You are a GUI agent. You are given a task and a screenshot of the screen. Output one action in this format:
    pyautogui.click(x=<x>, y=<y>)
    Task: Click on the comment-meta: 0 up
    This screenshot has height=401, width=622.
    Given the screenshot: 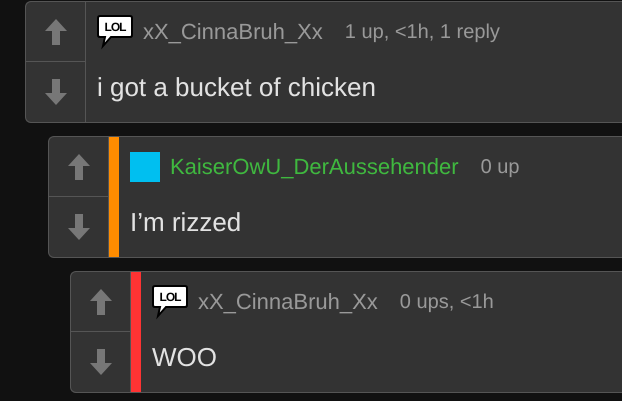 What is the action you would take?
    pyautogui.click(x=500, y=167)
    